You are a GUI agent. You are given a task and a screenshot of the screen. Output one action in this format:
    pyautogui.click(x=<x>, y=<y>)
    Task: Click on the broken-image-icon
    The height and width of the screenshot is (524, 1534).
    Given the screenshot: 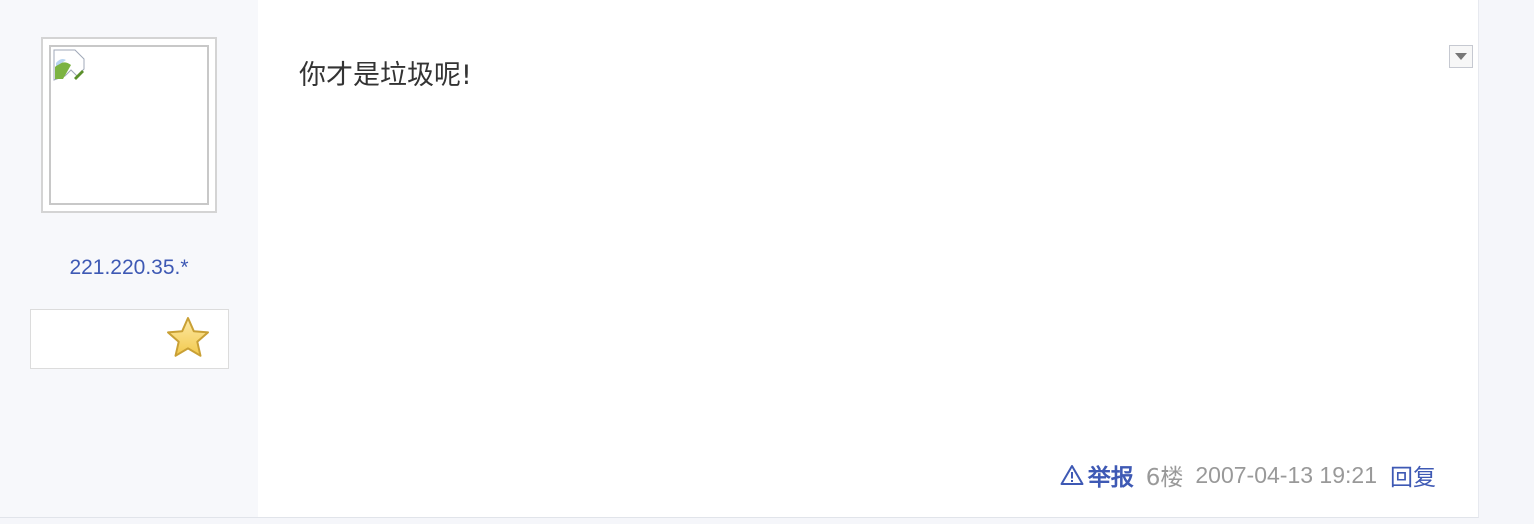 What is the action you would take?
    pyautogui.click(x=69, y=65)
    